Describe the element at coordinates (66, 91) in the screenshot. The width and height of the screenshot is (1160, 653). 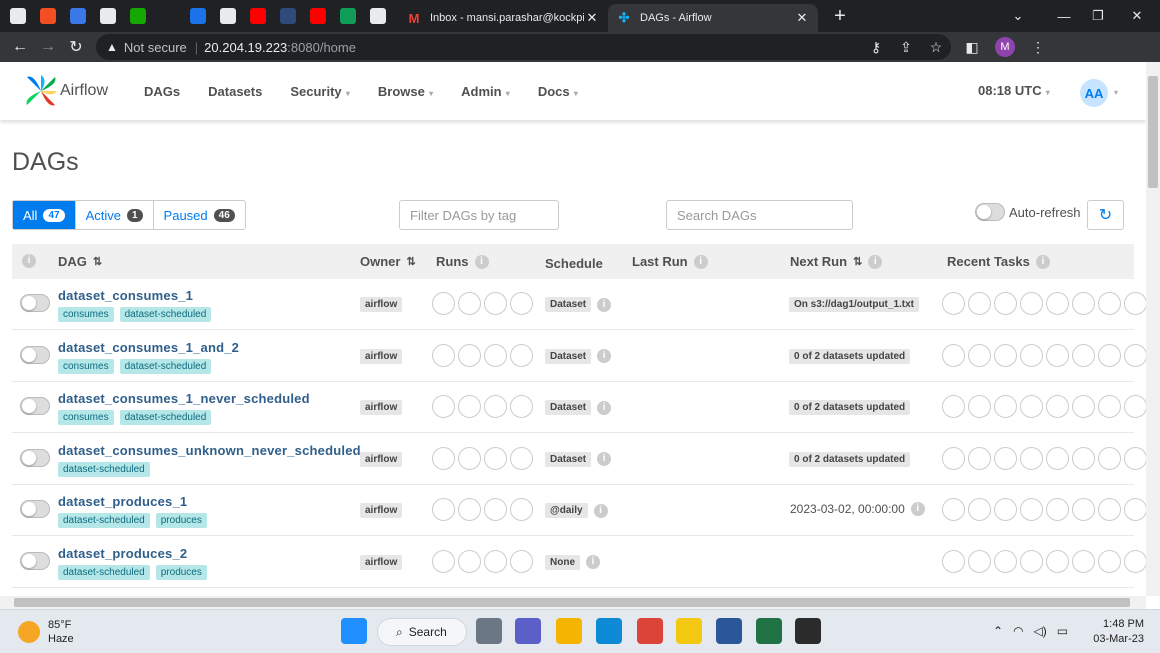
I see `airflow-logo: Airflow` at that location.